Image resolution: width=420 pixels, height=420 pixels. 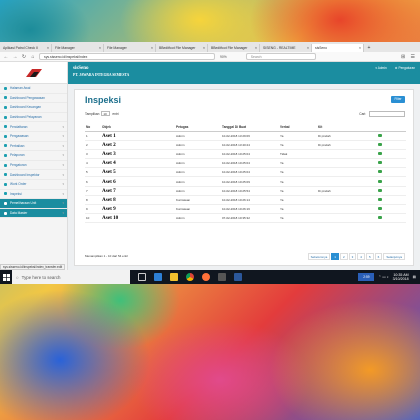 I want to click on sidebar-item-dashboard-pelayanan: Dashboard Pelayanan, so click(x=33, y=118).